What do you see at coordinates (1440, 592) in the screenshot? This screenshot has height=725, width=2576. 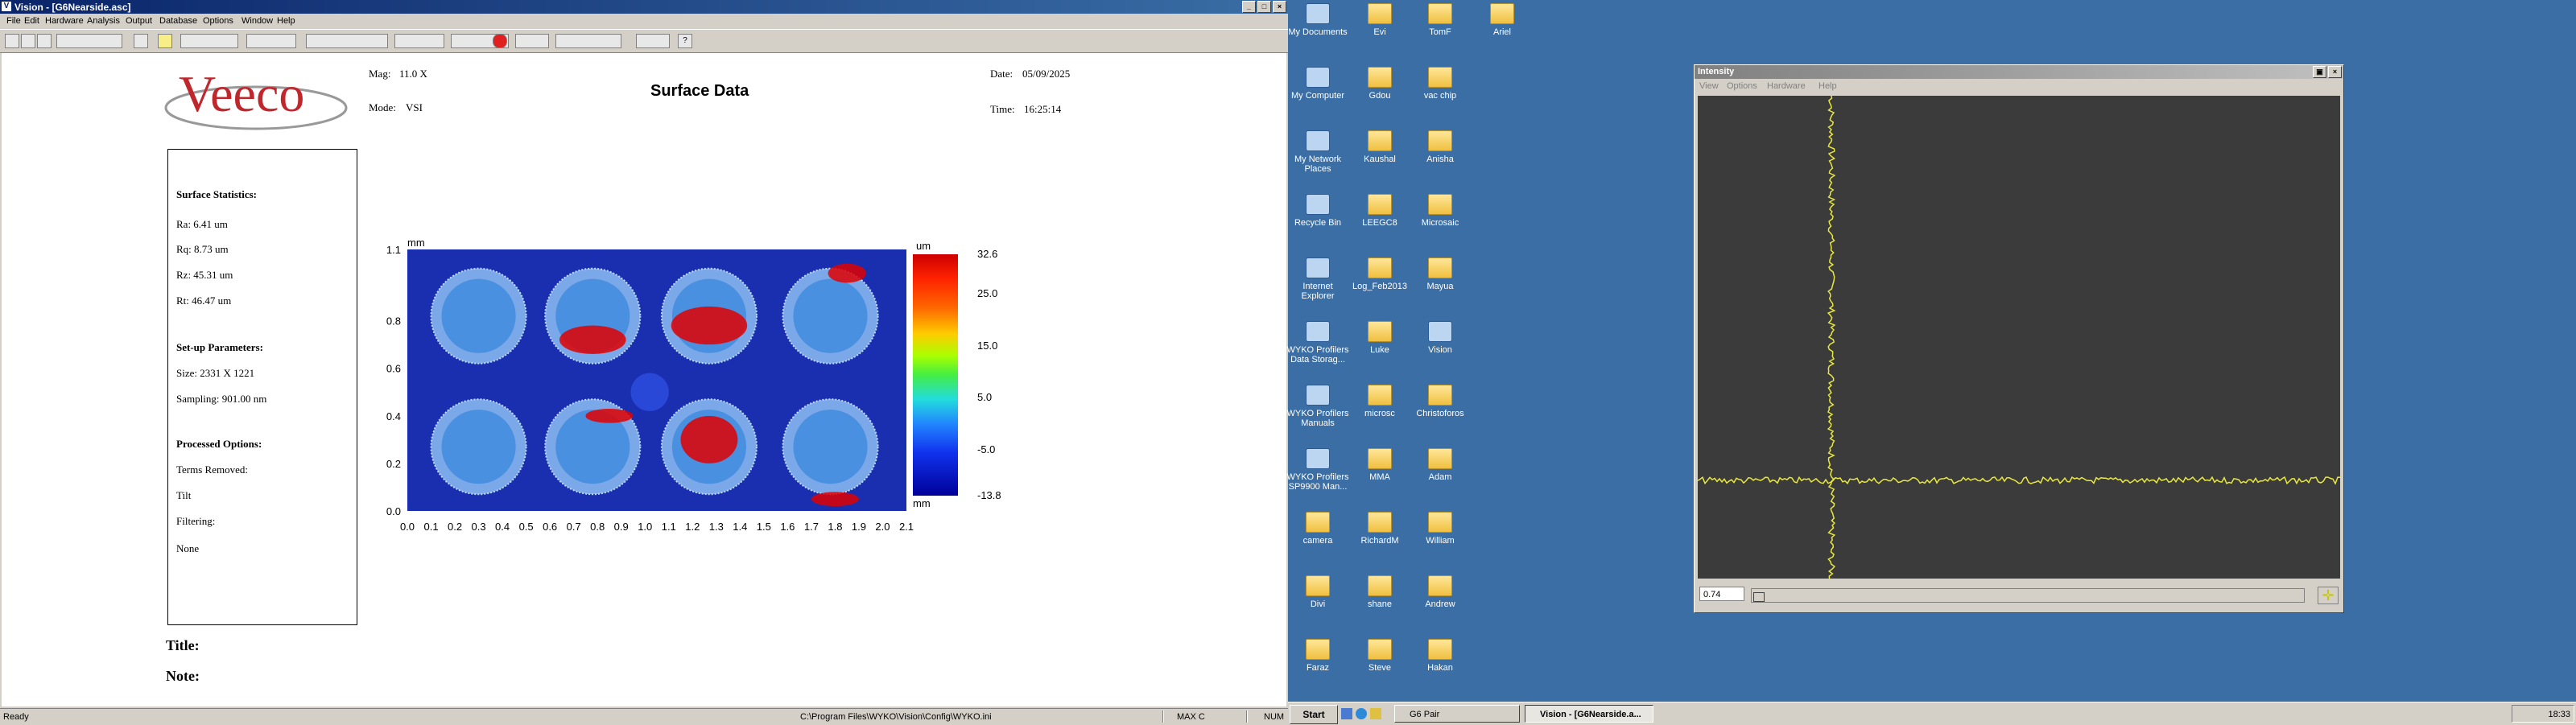 I see `desktop-icon-andrew: Andrew` at bounding box center [1440, 592].